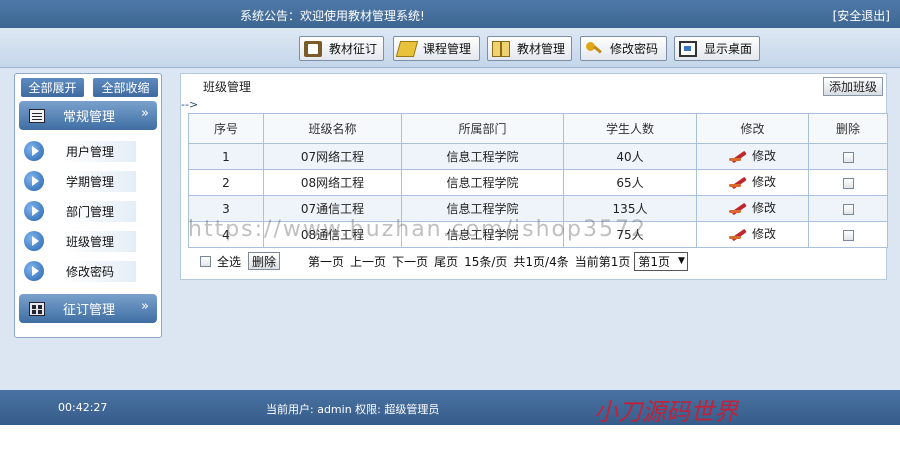 The height and width of the screenshot is (465, 900). I want to click on sidebar-item-label: 学期管理, so click(100, 181).